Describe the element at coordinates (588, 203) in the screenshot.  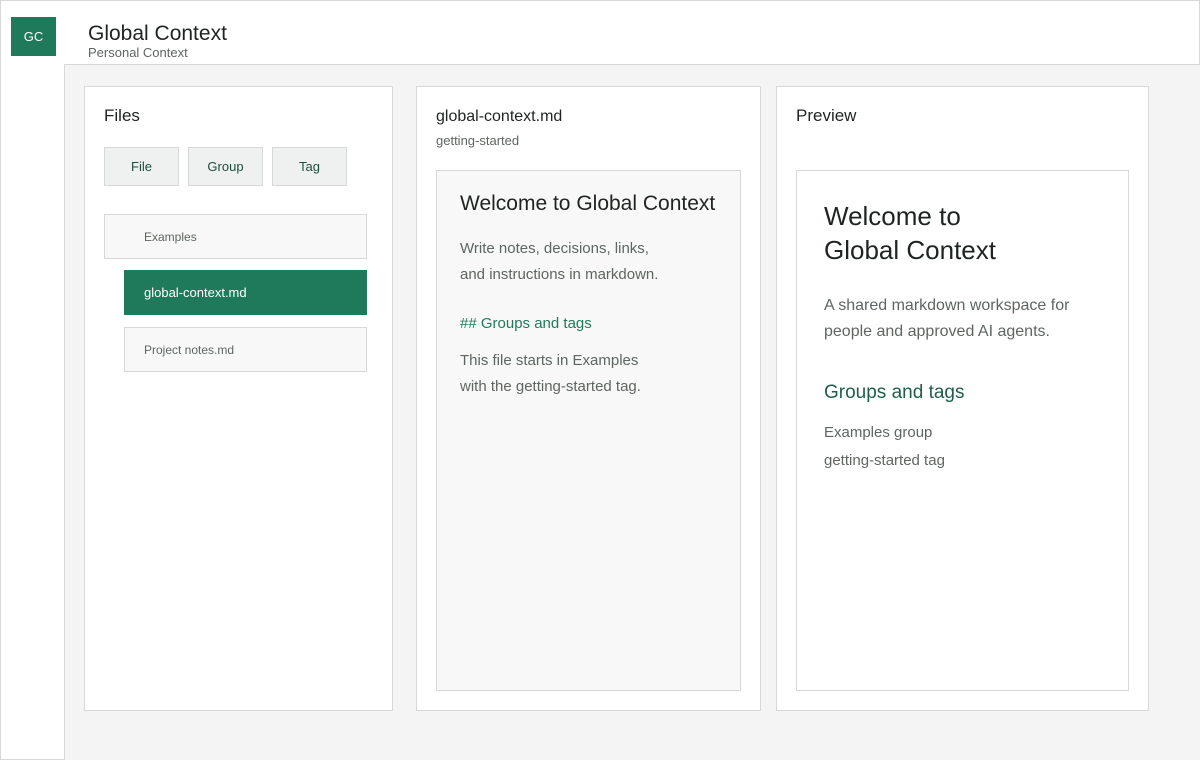
I see `editor-heading: Welcome to Global Context` at that location.